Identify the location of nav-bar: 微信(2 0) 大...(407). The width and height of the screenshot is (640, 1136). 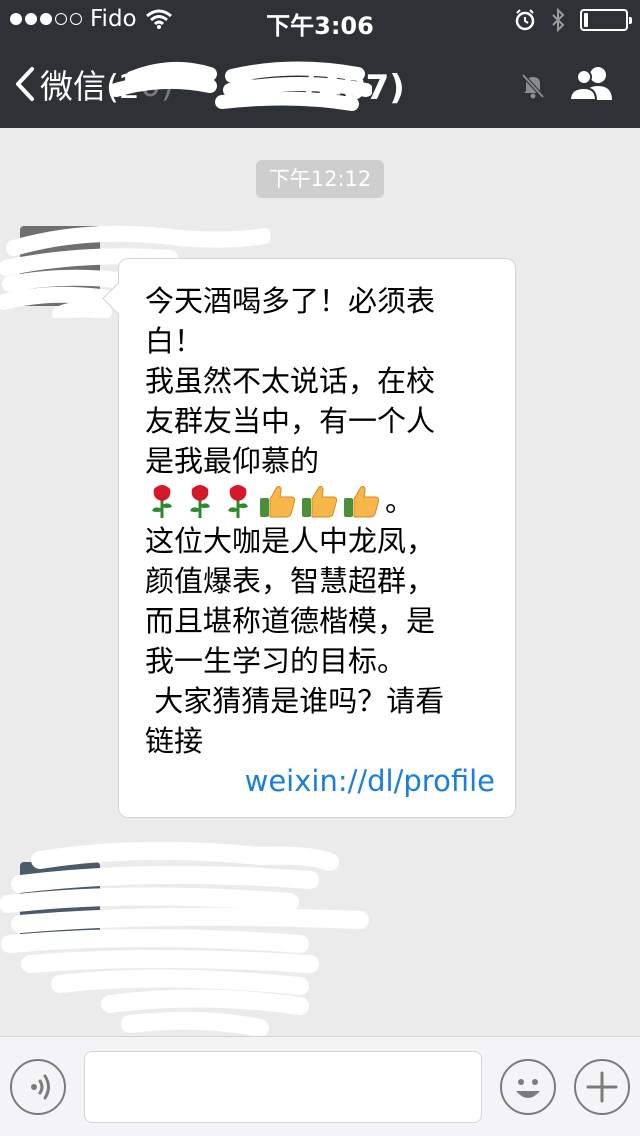
(320, 84).